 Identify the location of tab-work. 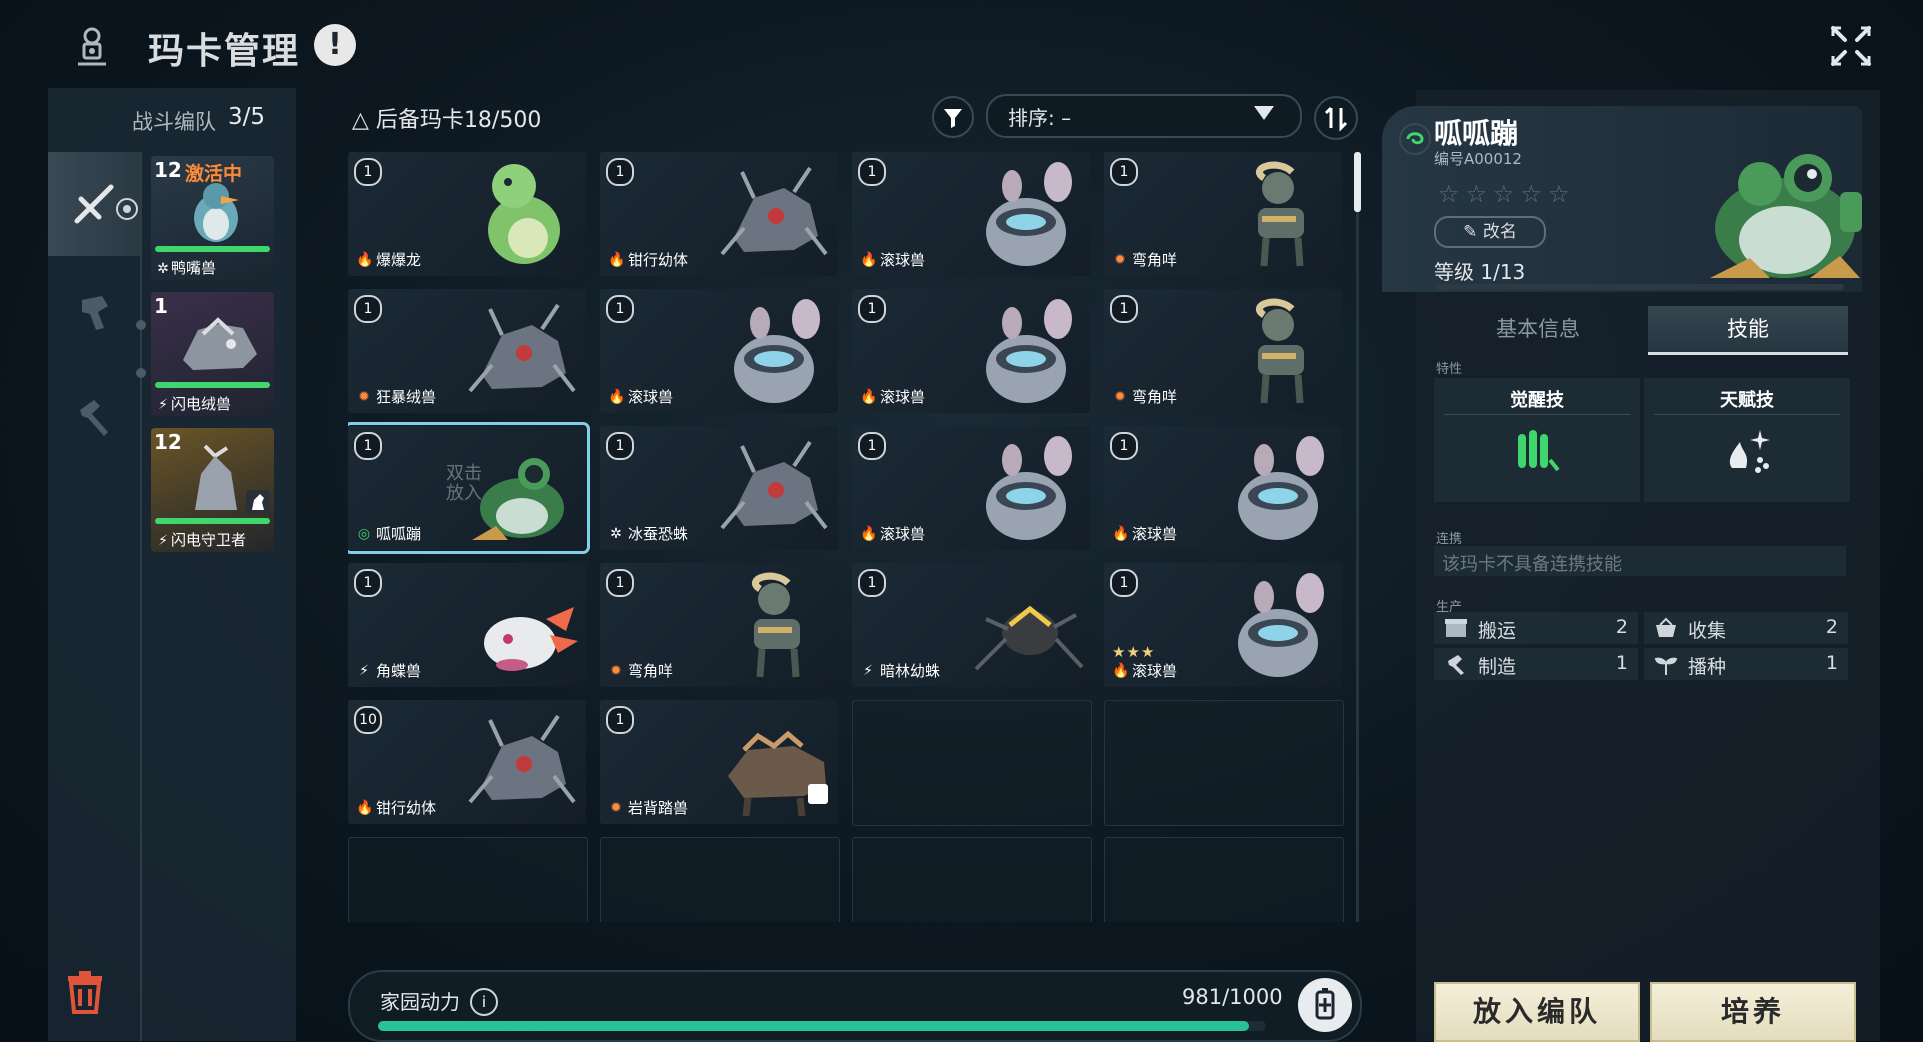
(94, 312).